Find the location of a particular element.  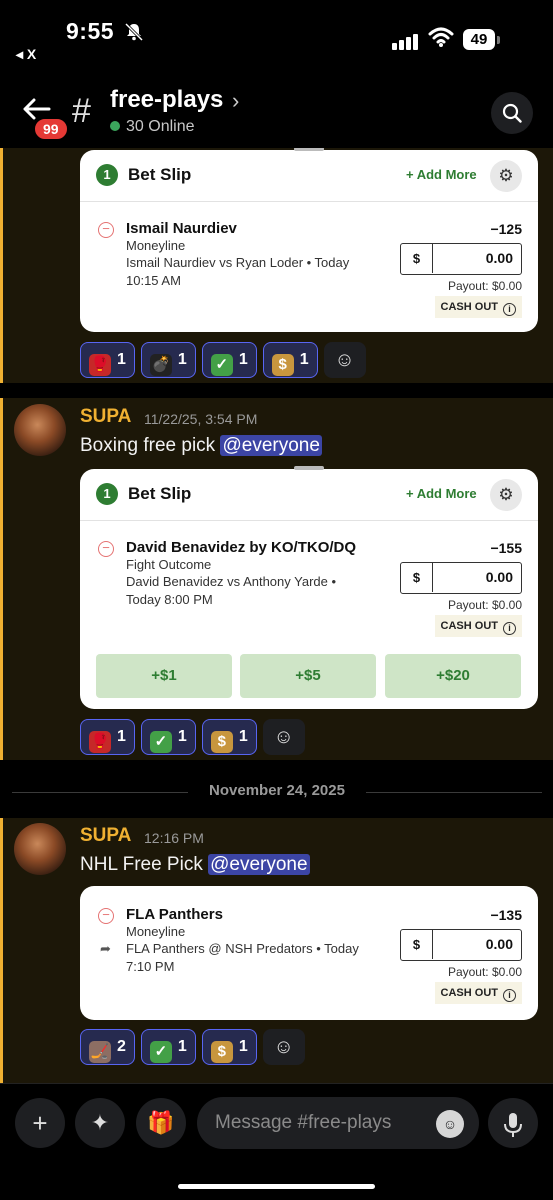

date-divider-label: November 24, 2025 is located at coordinates (277, 790).